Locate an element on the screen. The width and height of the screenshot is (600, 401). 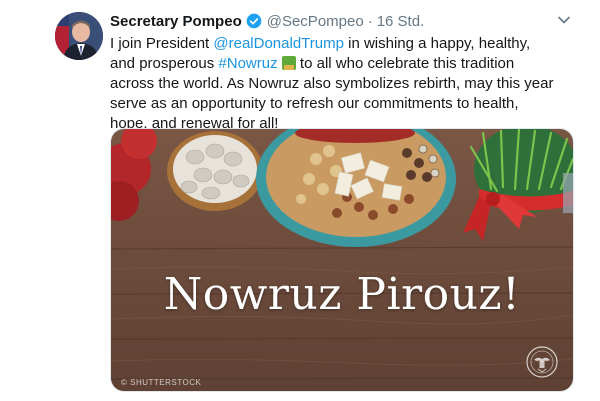
tweet-header: Secretary Pompeo @SecPompeo · 16 Std. is located at coordinates (335, 21).